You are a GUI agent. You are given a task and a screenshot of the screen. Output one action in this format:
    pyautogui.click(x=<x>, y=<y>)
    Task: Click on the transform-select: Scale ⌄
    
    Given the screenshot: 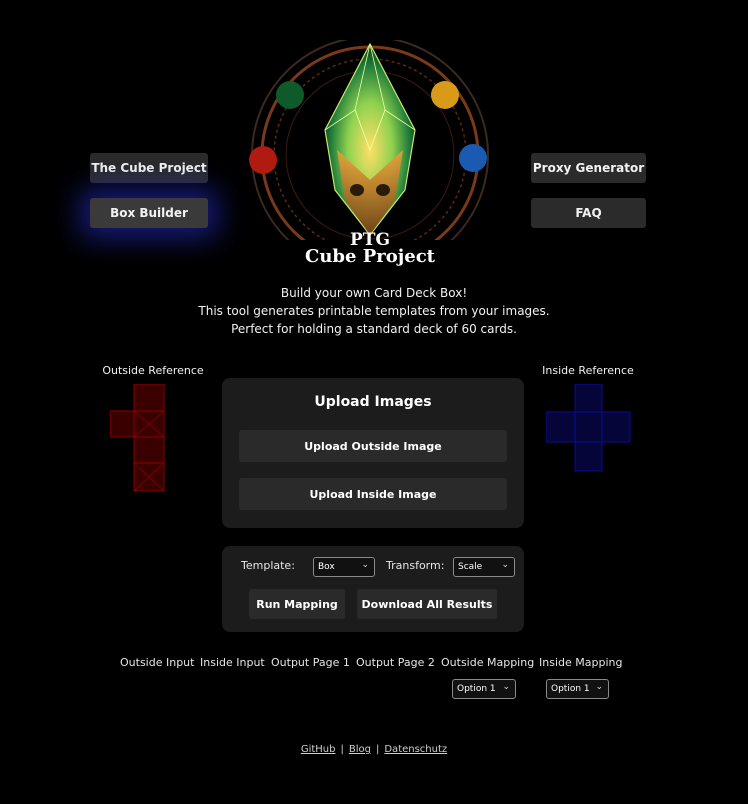 What is the action you would take?
    pyautogui.click(x=484, y=567)
    